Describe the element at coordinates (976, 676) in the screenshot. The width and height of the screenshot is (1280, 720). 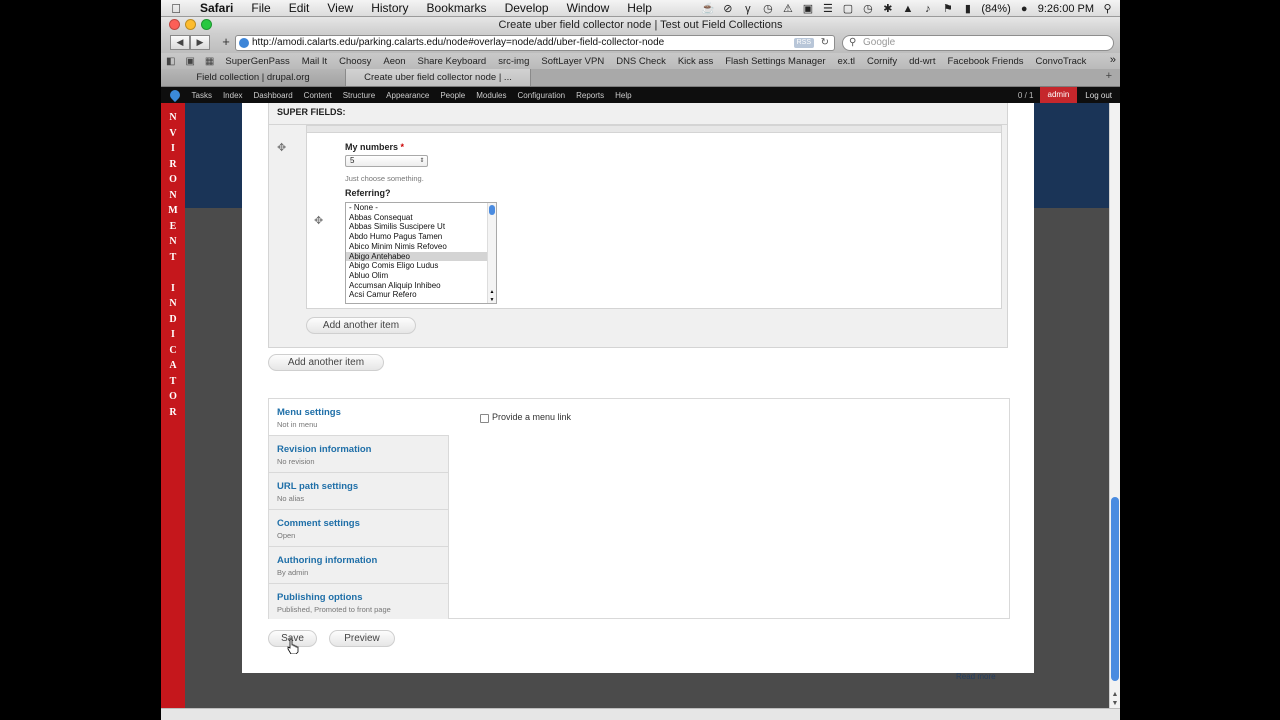
I see `read-more-link: Read more` at that location.